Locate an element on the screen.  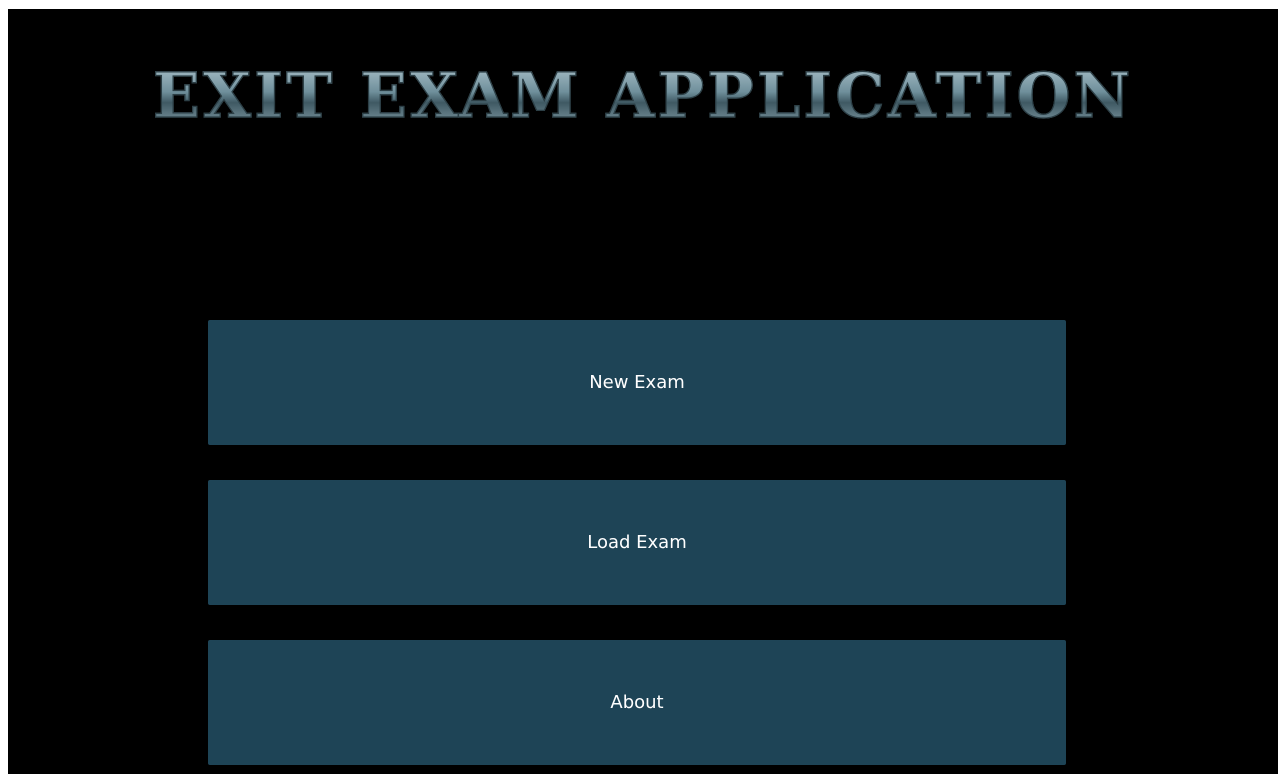
load-exam-button-label: Load Exam is located at coordinates (637, 542).